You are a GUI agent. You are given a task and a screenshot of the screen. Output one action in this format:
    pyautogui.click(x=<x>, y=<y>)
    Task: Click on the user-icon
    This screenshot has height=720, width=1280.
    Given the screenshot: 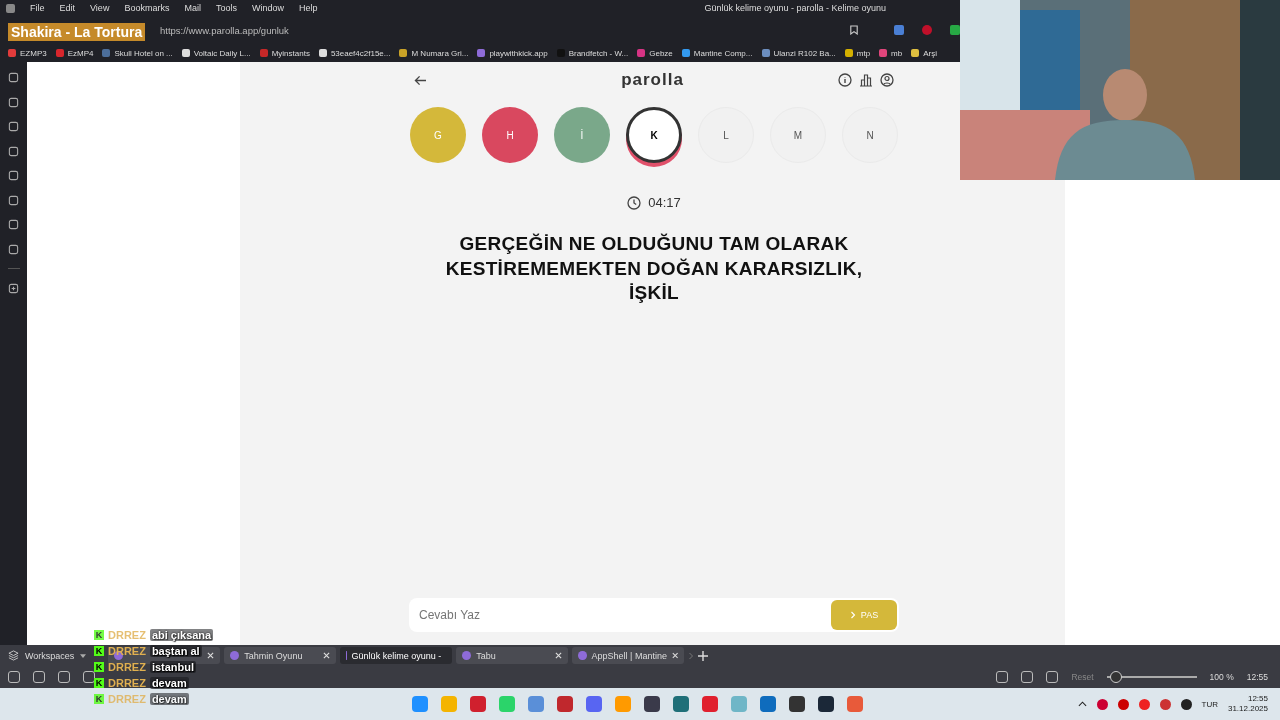 What is the action you would take?
    pyautogui.click(x=887, y=80)
    